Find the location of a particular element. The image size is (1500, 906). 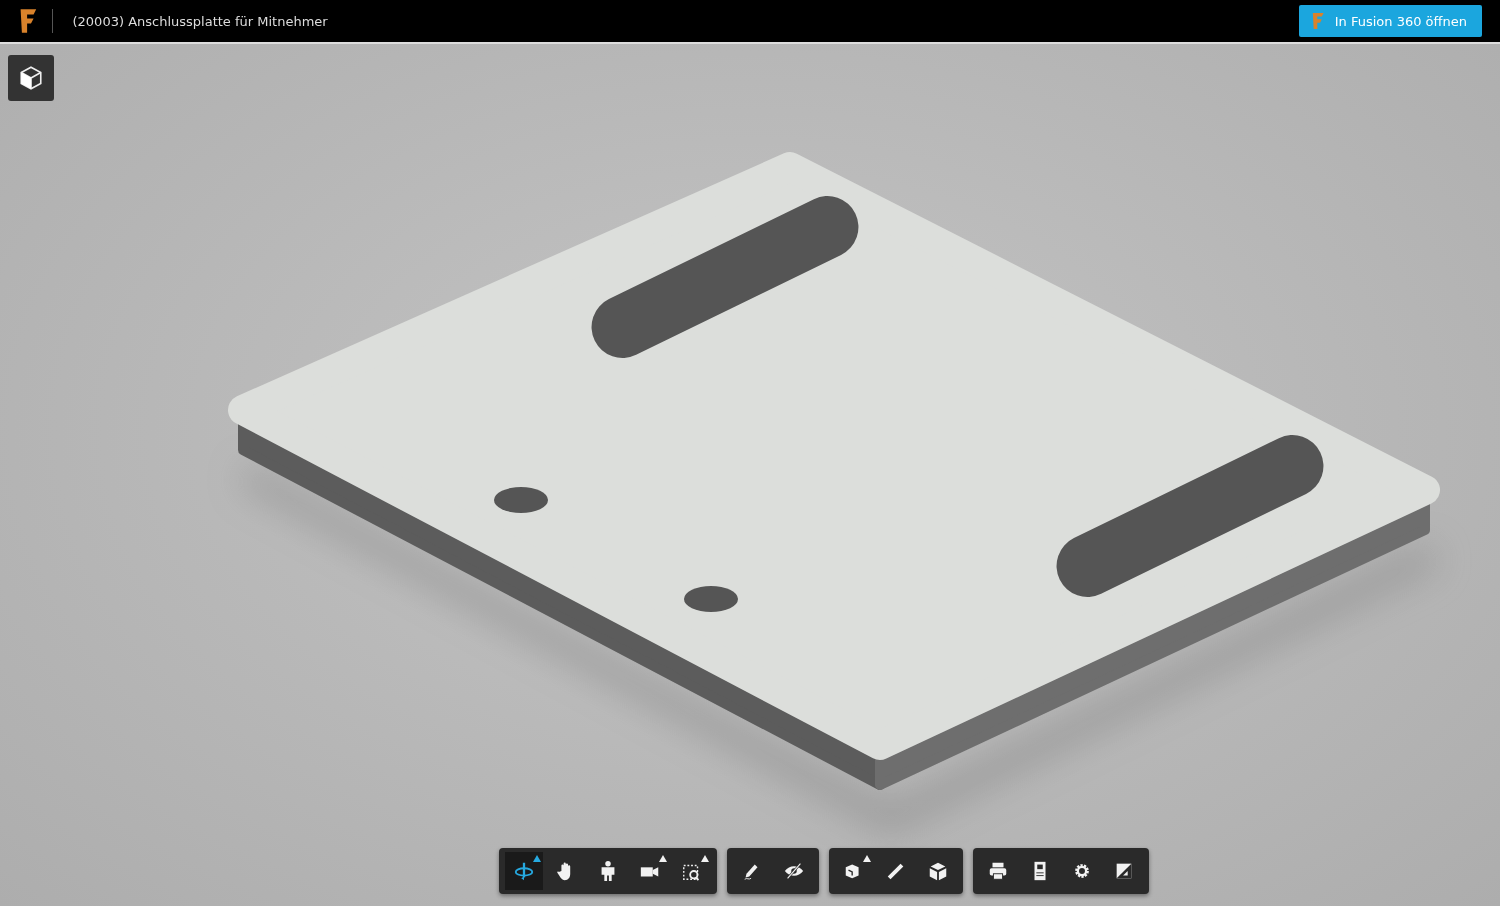

view-cube-button is located at coordinates (31, 78).